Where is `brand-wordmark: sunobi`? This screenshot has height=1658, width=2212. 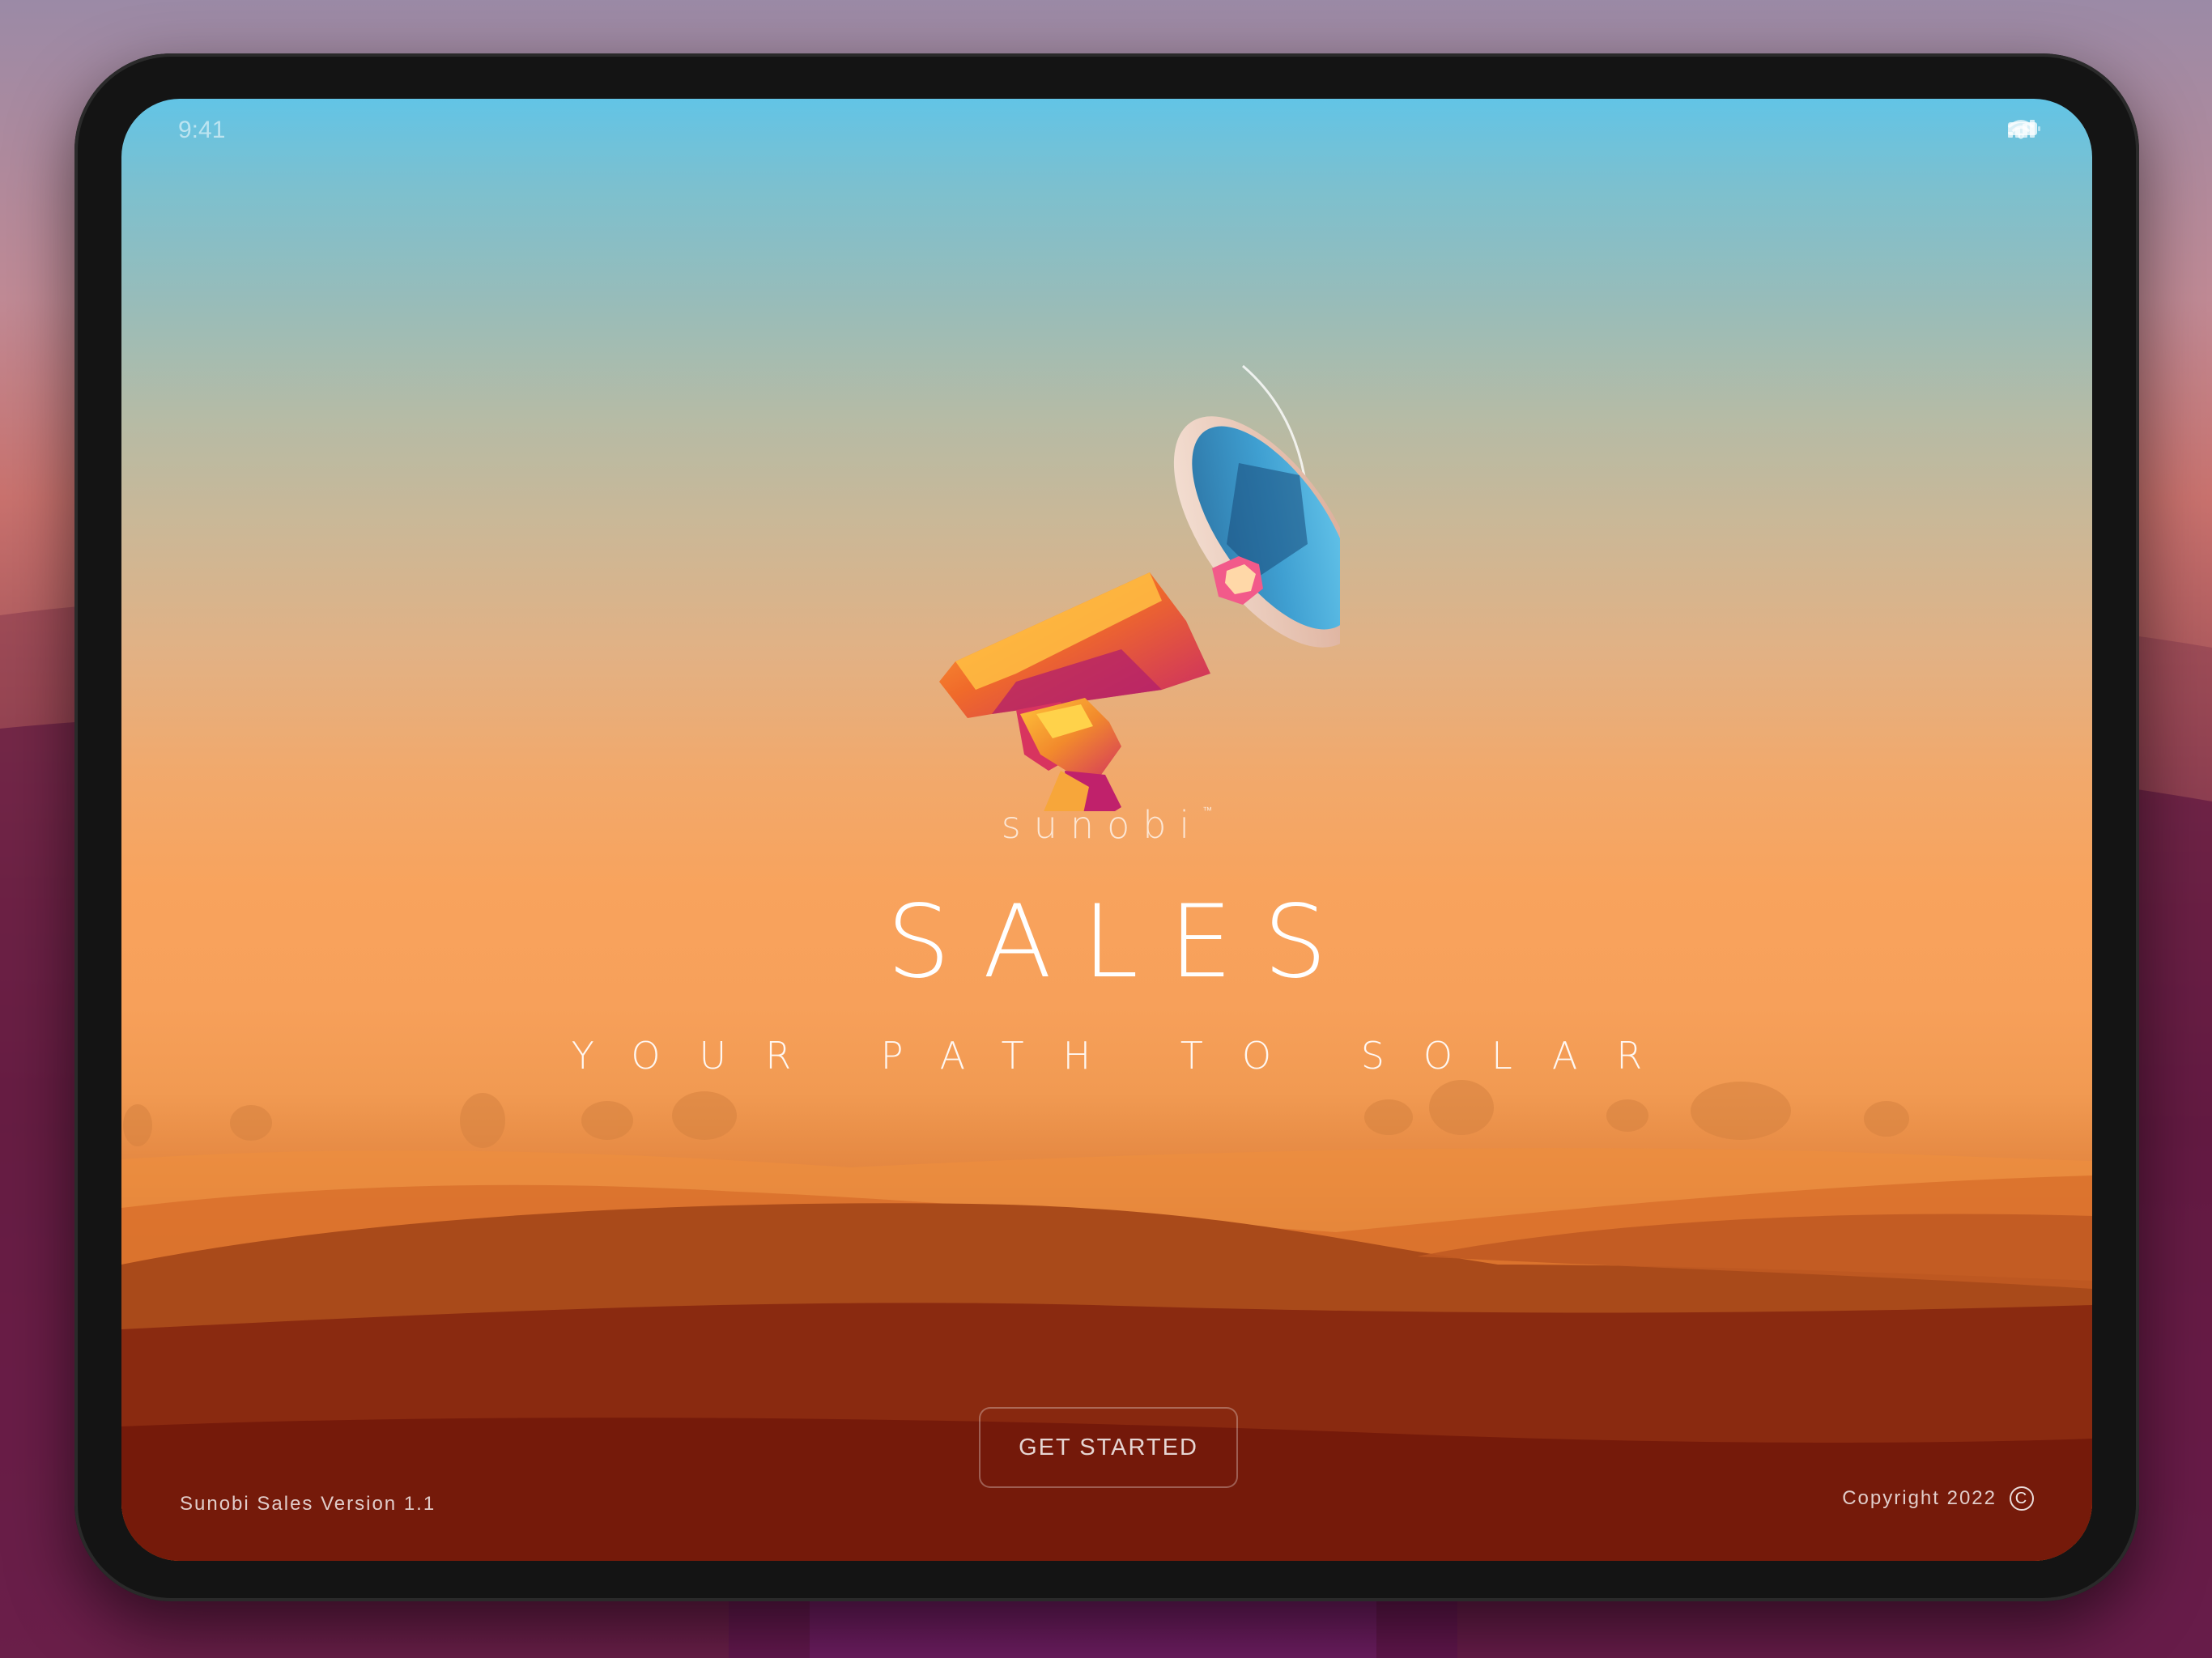
brand-wordmark: sunobi is located at coordinates (1102, 825).